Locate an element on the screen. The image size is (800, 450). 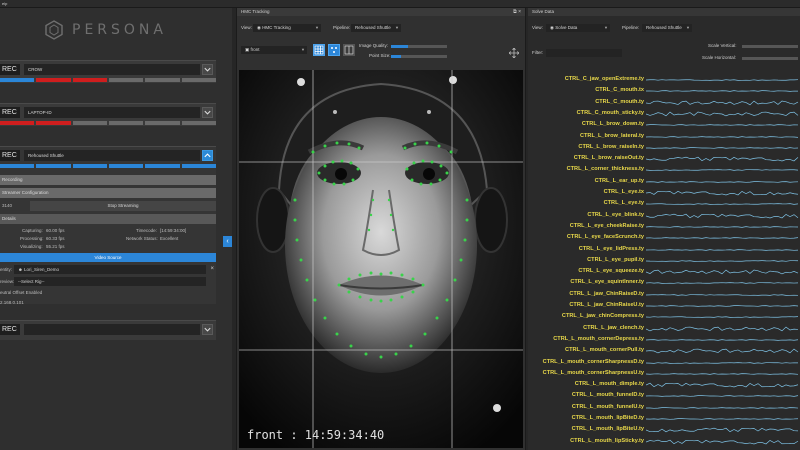
curve-row: CTRL_L_mouth_lipBiteD.ty is located at coordinates (664, 418).